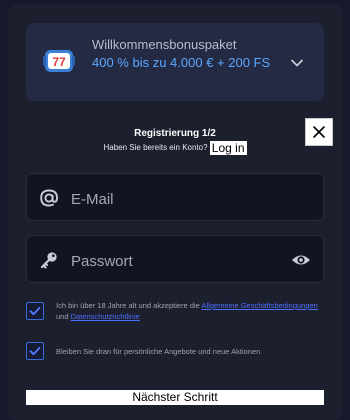  I want to click on login-button: Log in, so click(228, 148).